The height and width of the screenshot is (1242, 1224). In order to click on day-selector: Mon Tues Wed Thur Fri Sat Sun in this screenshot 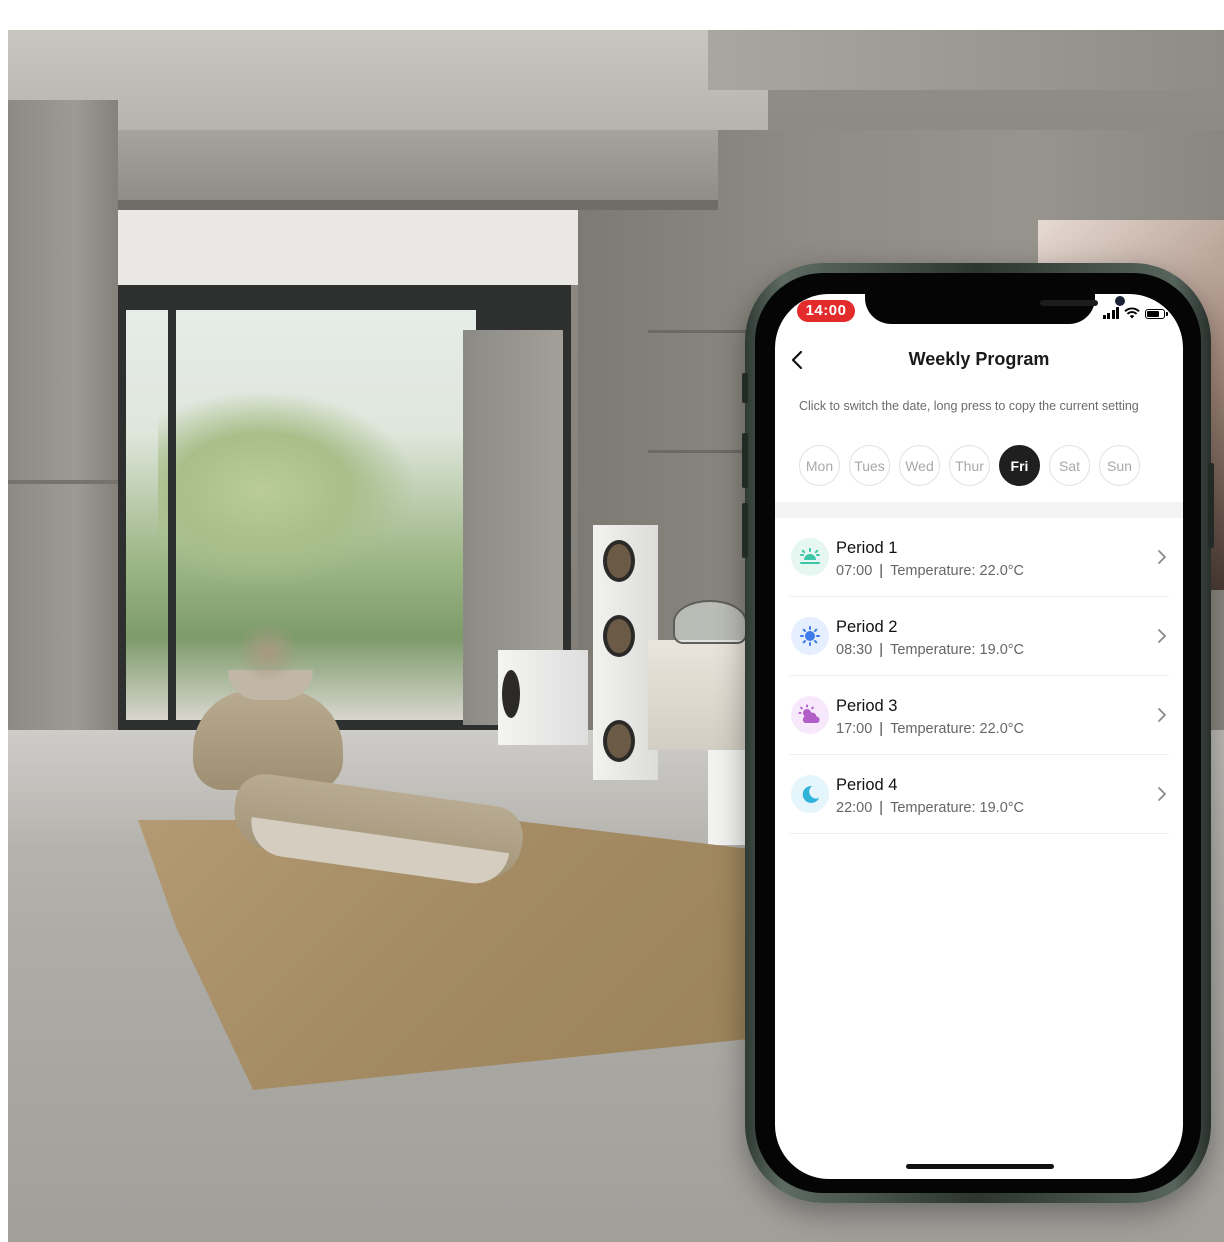, I will do `click(969, 465)`.